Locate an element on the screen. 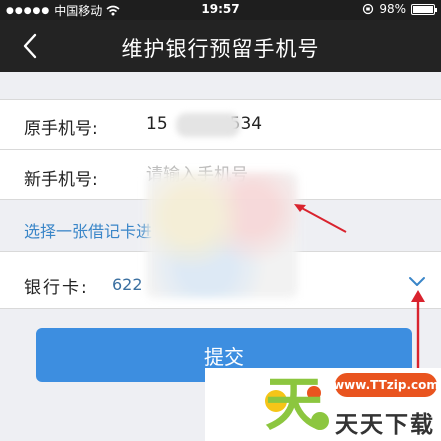 Image resolution: width=441 pixels, height=441 pixels. section-gap is located at coordinates (220, 85).